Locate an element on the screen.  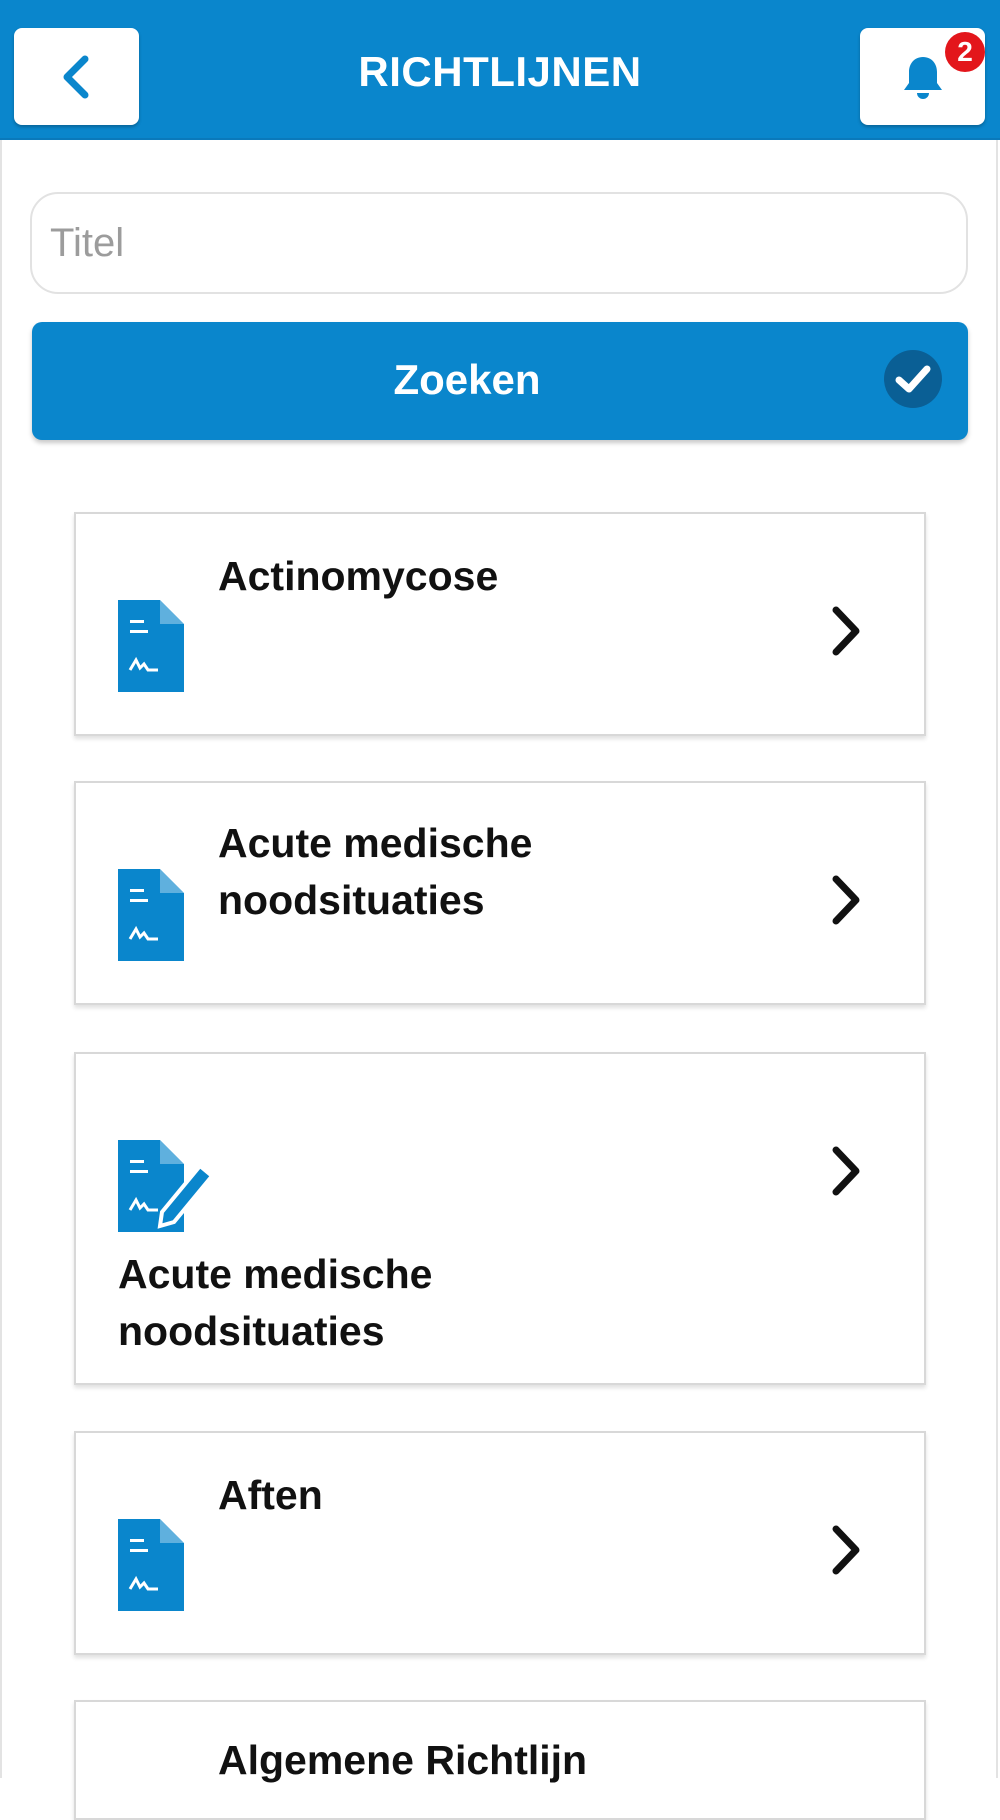
page-title: RICHTLIJNEN is located at coordinates (500, 71).